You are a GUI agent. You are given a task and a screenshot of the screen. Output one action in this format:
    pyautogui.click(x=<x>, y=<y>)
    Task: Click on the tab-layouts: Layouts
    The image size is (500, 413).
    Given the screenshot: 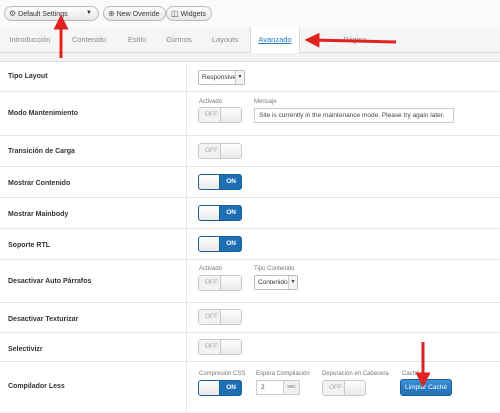 What is the action you would take?
    pyautogui.click(x=225, y=40)
    